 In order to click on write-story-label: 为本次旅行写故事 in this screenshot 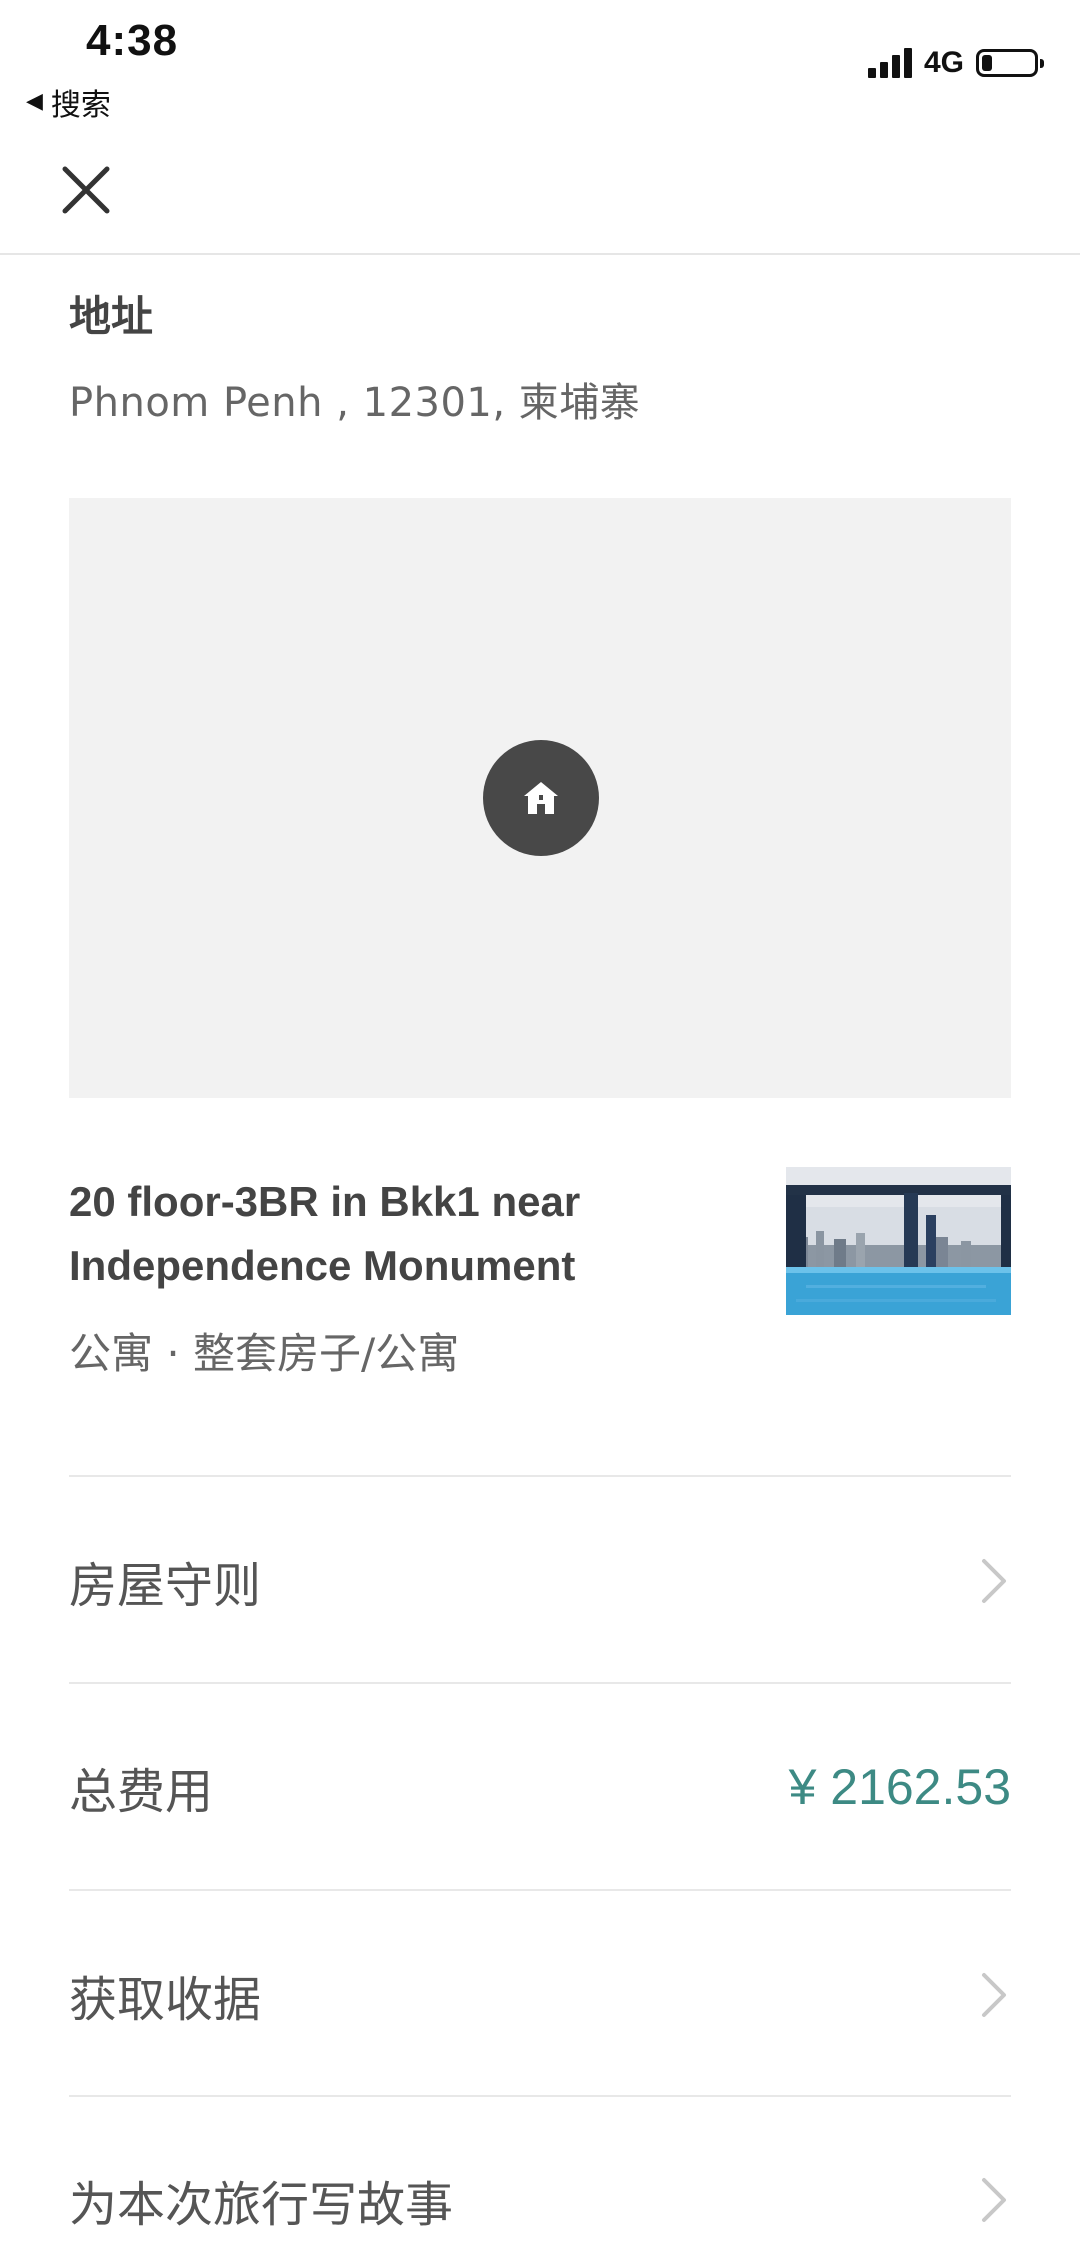, I will do `click(261, 2205)`.